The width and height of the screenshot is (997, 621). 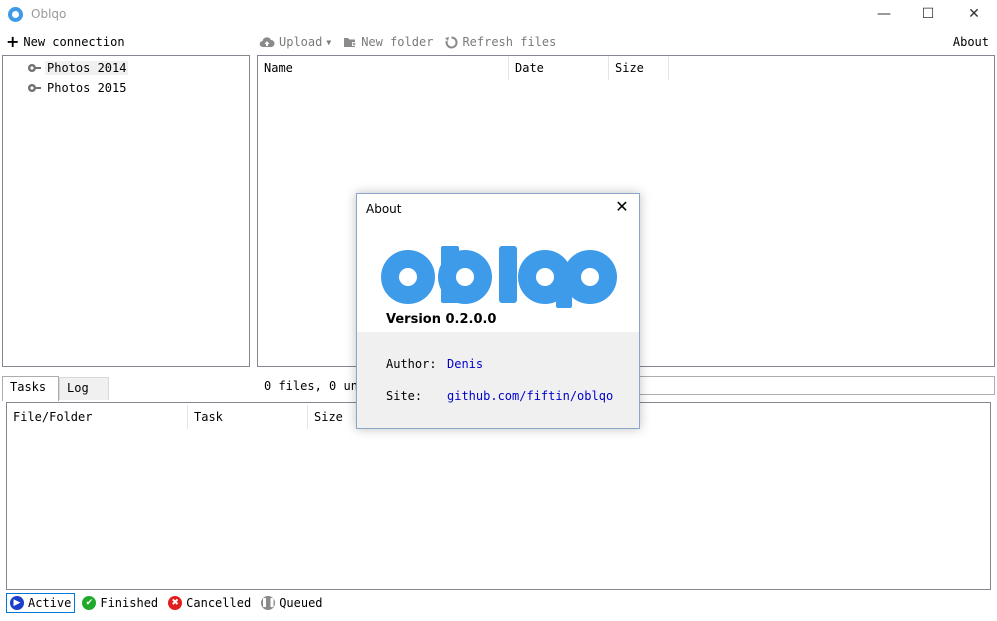 I want to click on connection-tree: Photos 2014 Photos 2015, so click(x=126, y=211).